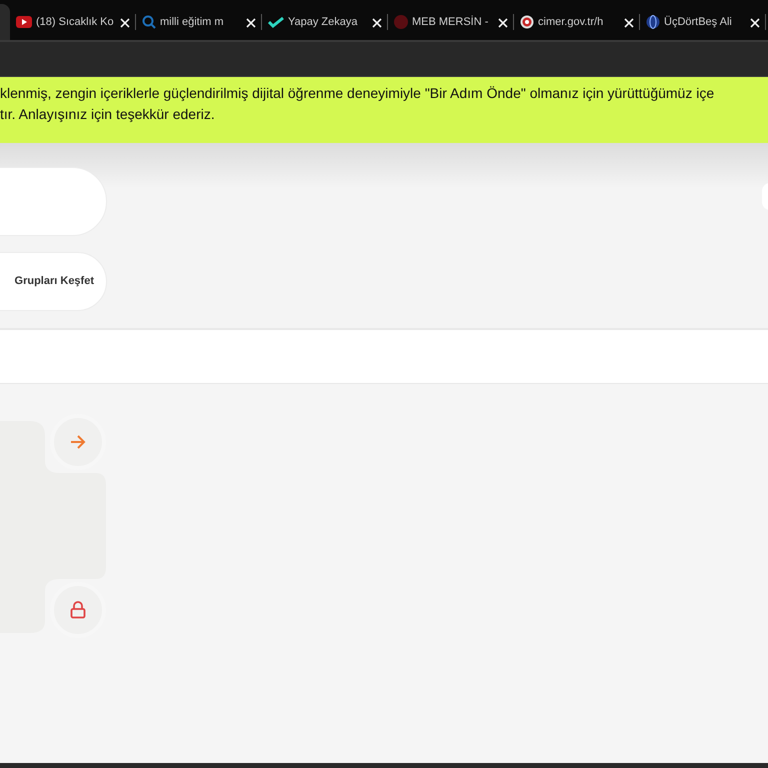 This screenshot has height=768, width=768. I want to click on lock-icon, so click(78, 610).